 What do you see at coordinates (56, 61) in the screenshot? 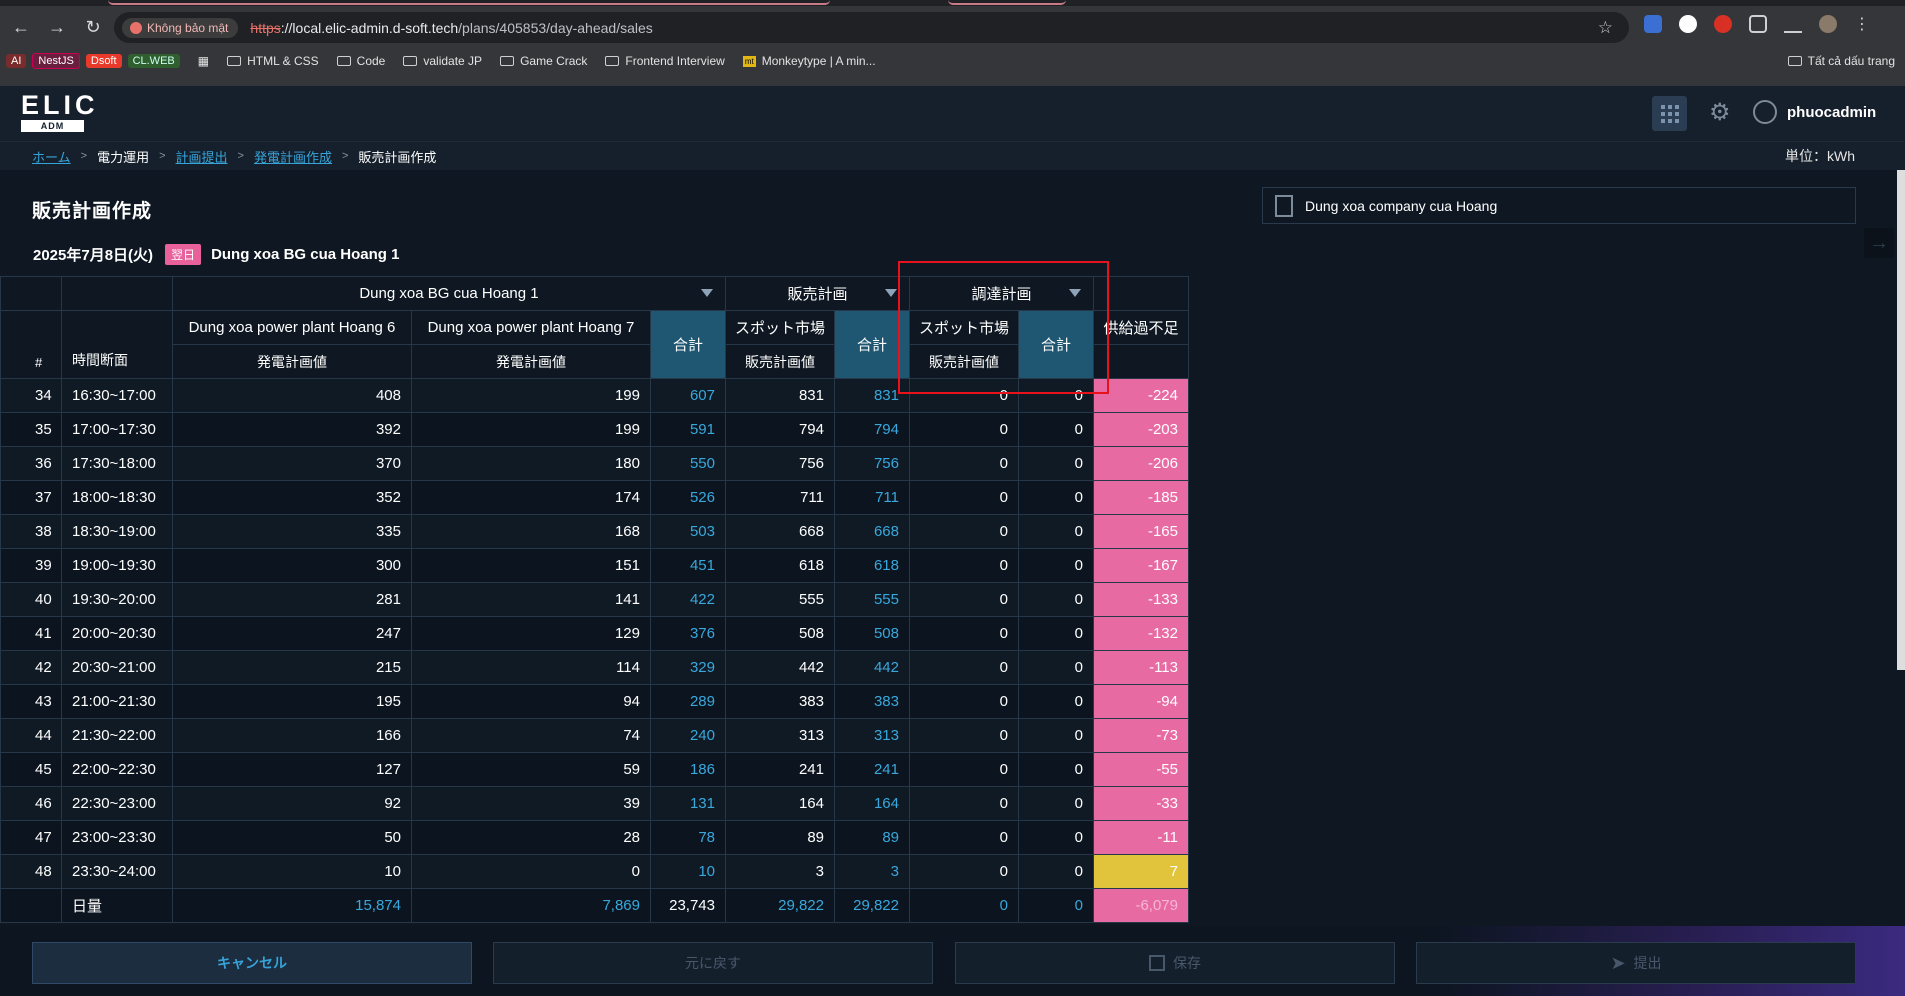
I see `bookmark-nestjs: NestJS` at bounding box center [56, 61].